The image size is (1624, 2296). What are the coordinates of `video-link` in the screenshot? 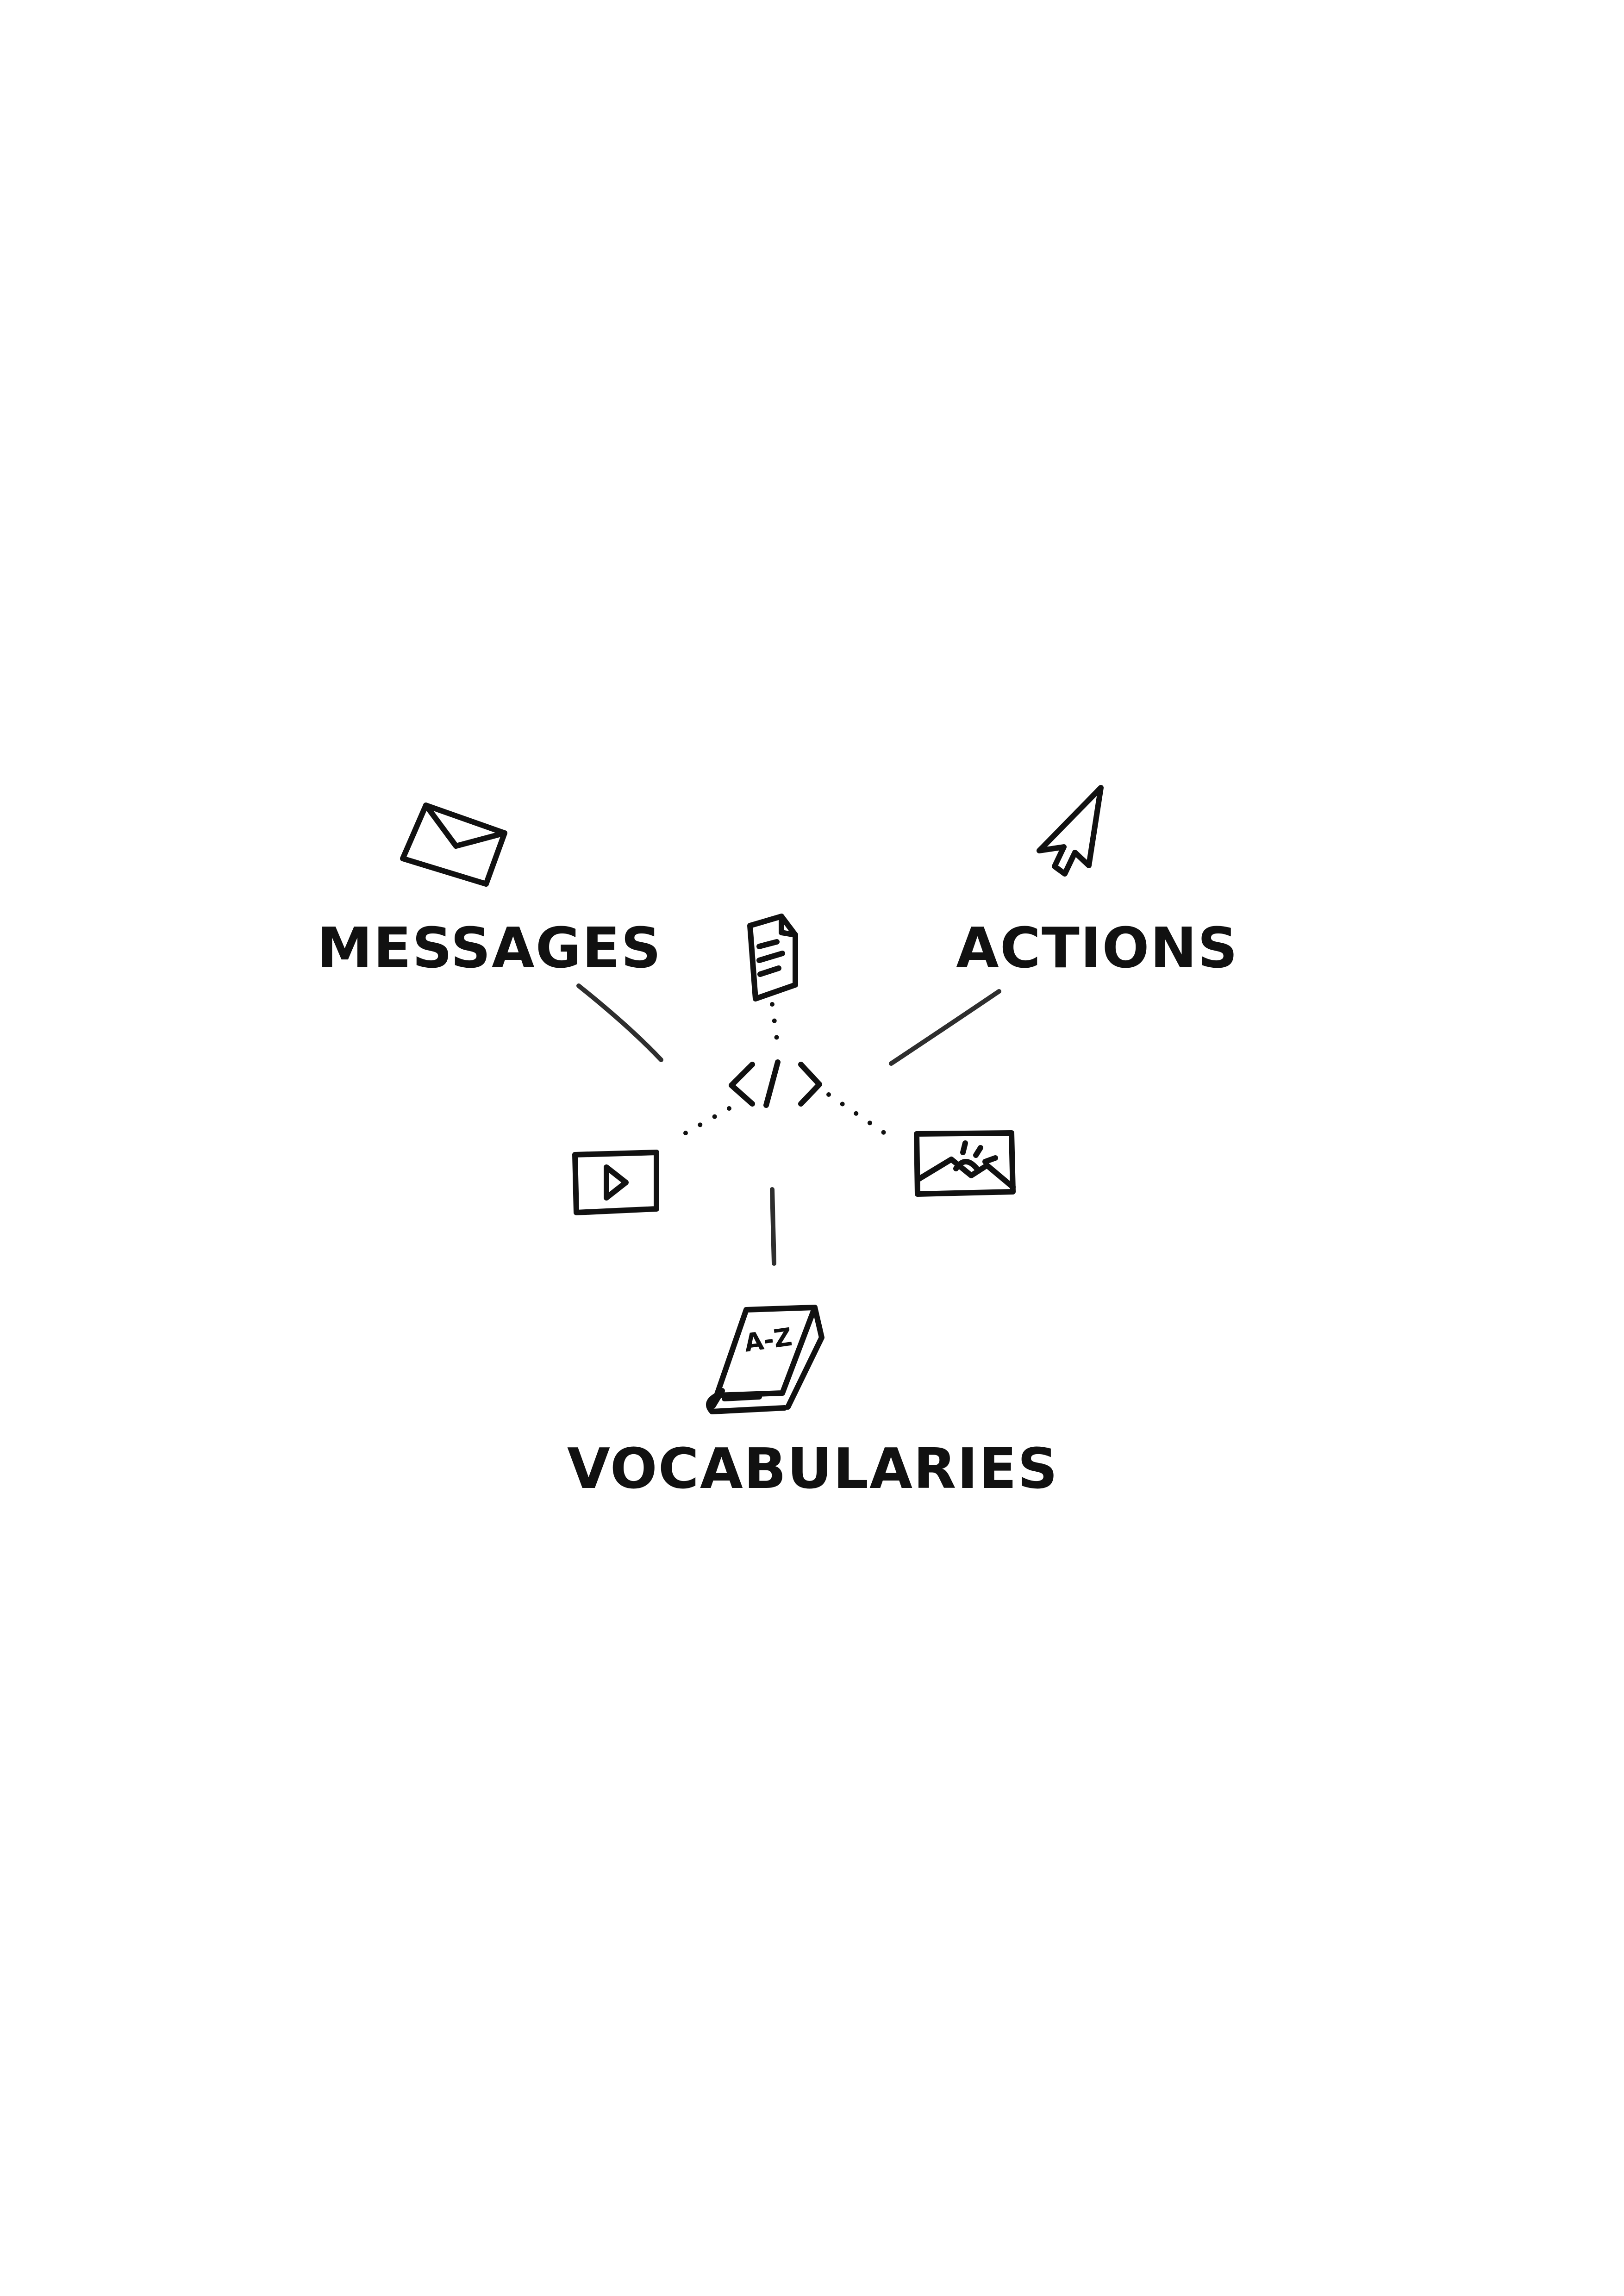 It's located at (702, 1123).